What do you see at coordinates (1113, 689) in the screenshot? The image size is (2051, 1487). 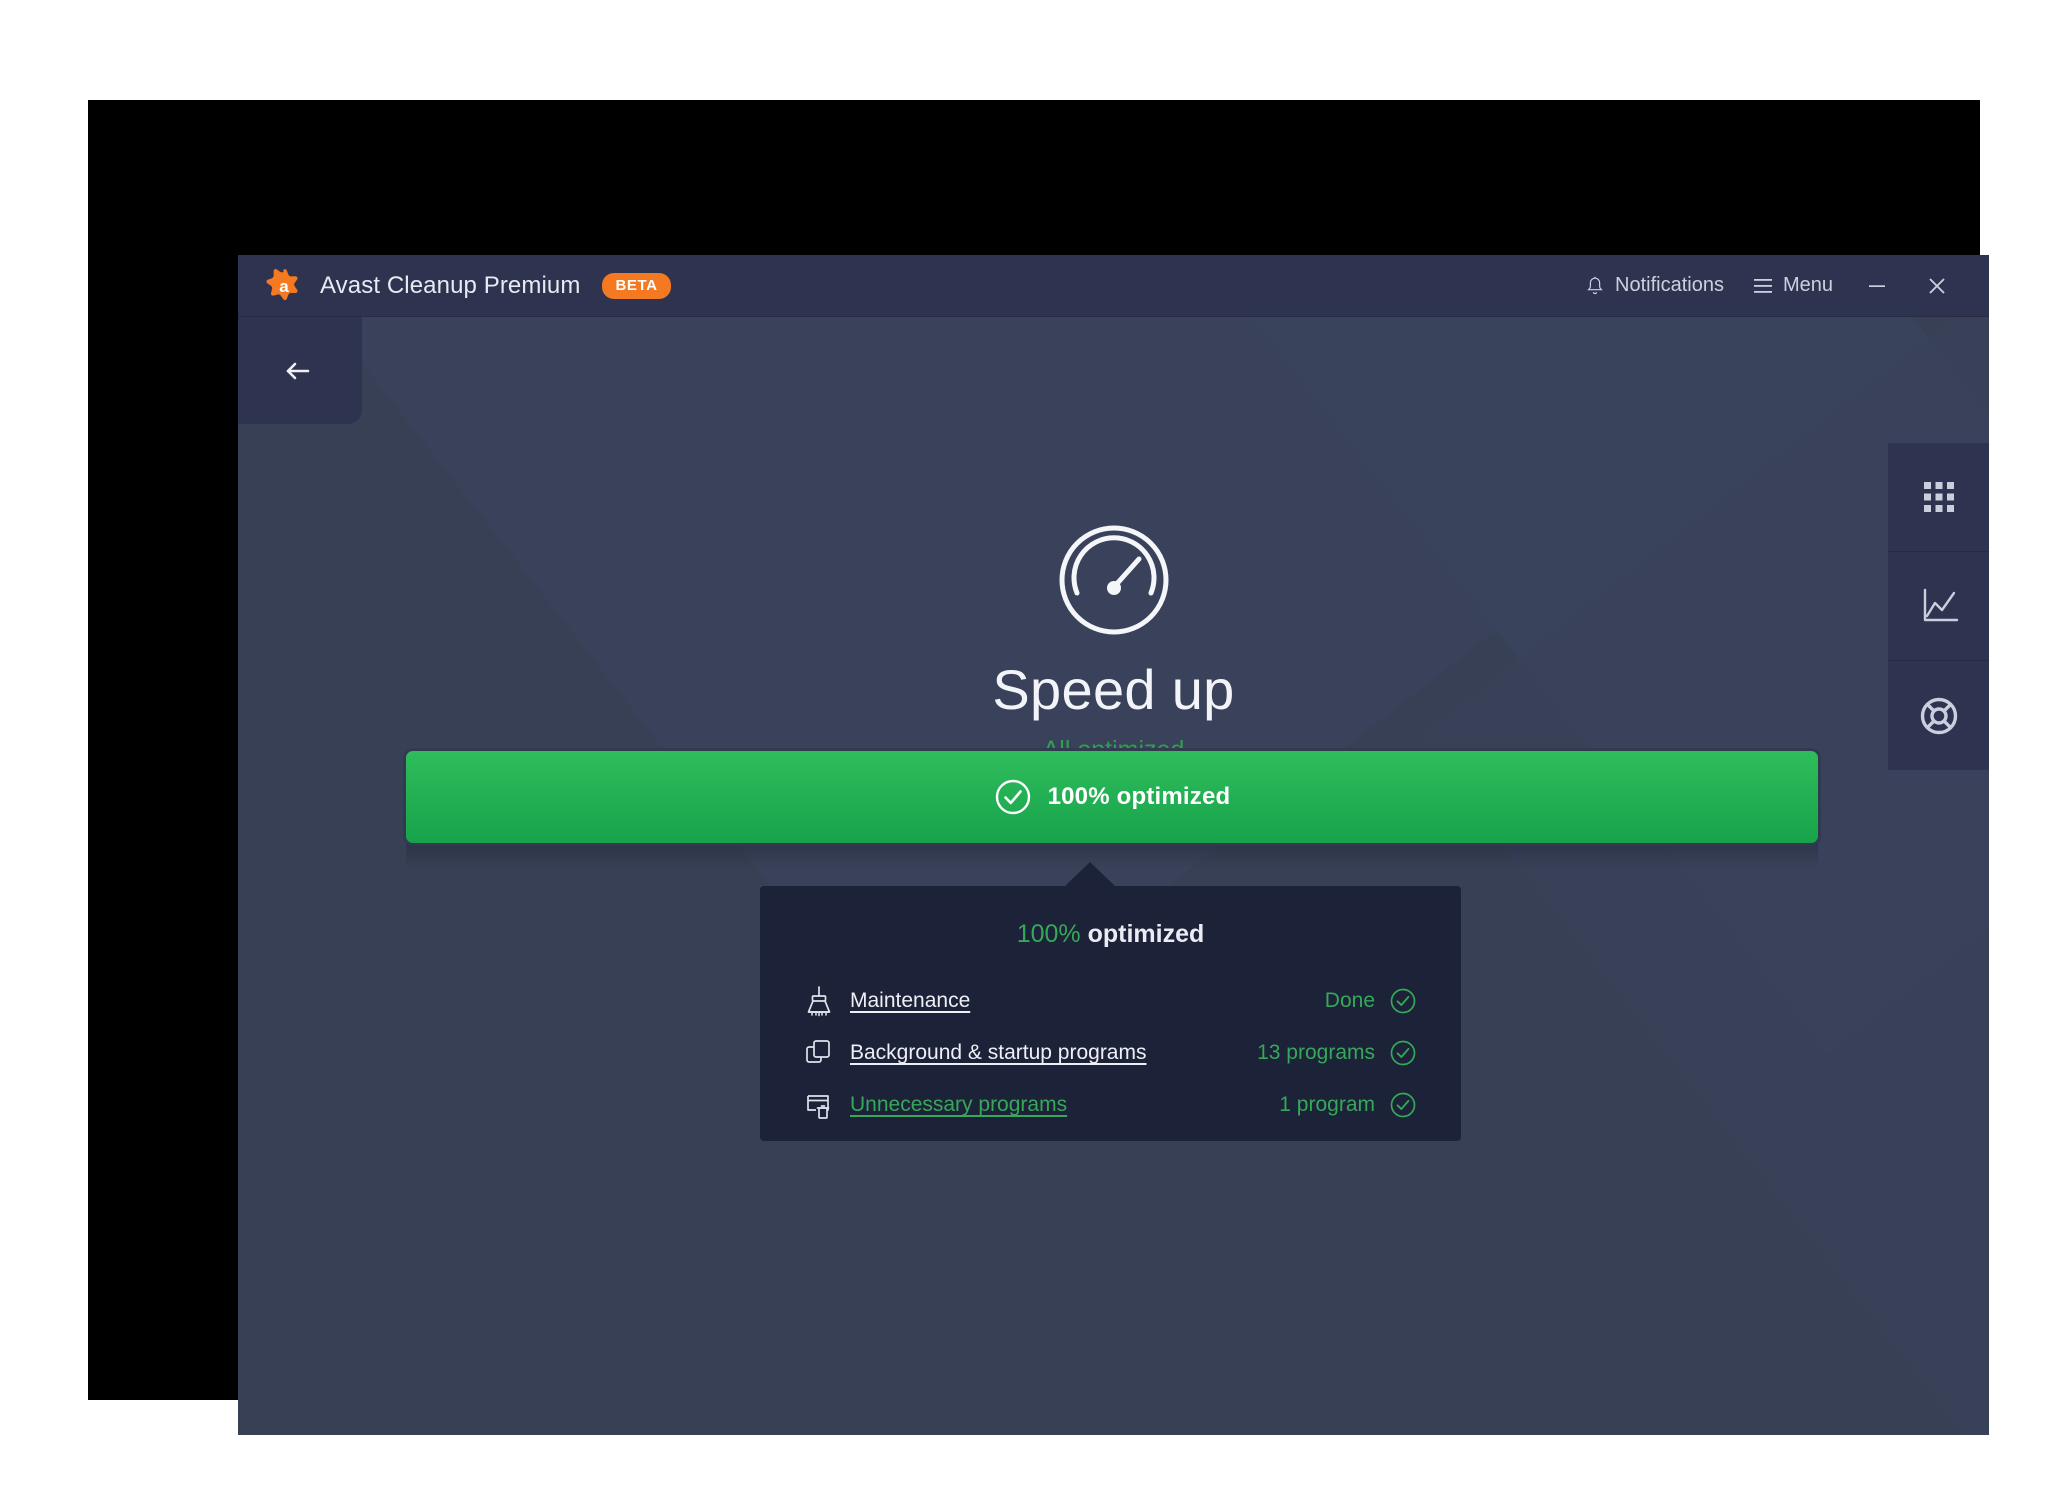 I see `page-title: Speed up` at bounding box center [1113, 689].